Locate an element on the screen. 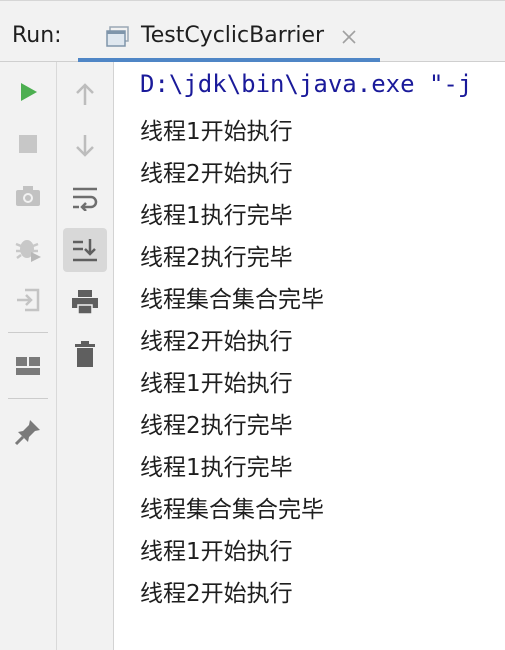 Image resolution: width=505 pixels, height=650 pixels. rerun-icon is located at coordinates (29, 92).